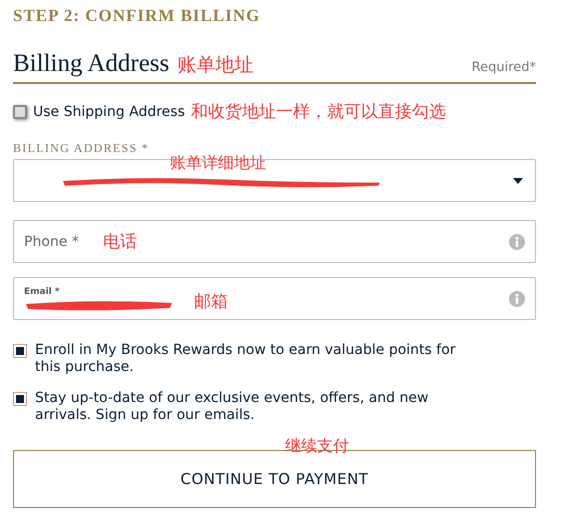 This screenshot has width=588, height=515. What do you see at coordinates (119, 242) in the screenshot?
I see `annotation: 电话` at bounding box center [119, 242].